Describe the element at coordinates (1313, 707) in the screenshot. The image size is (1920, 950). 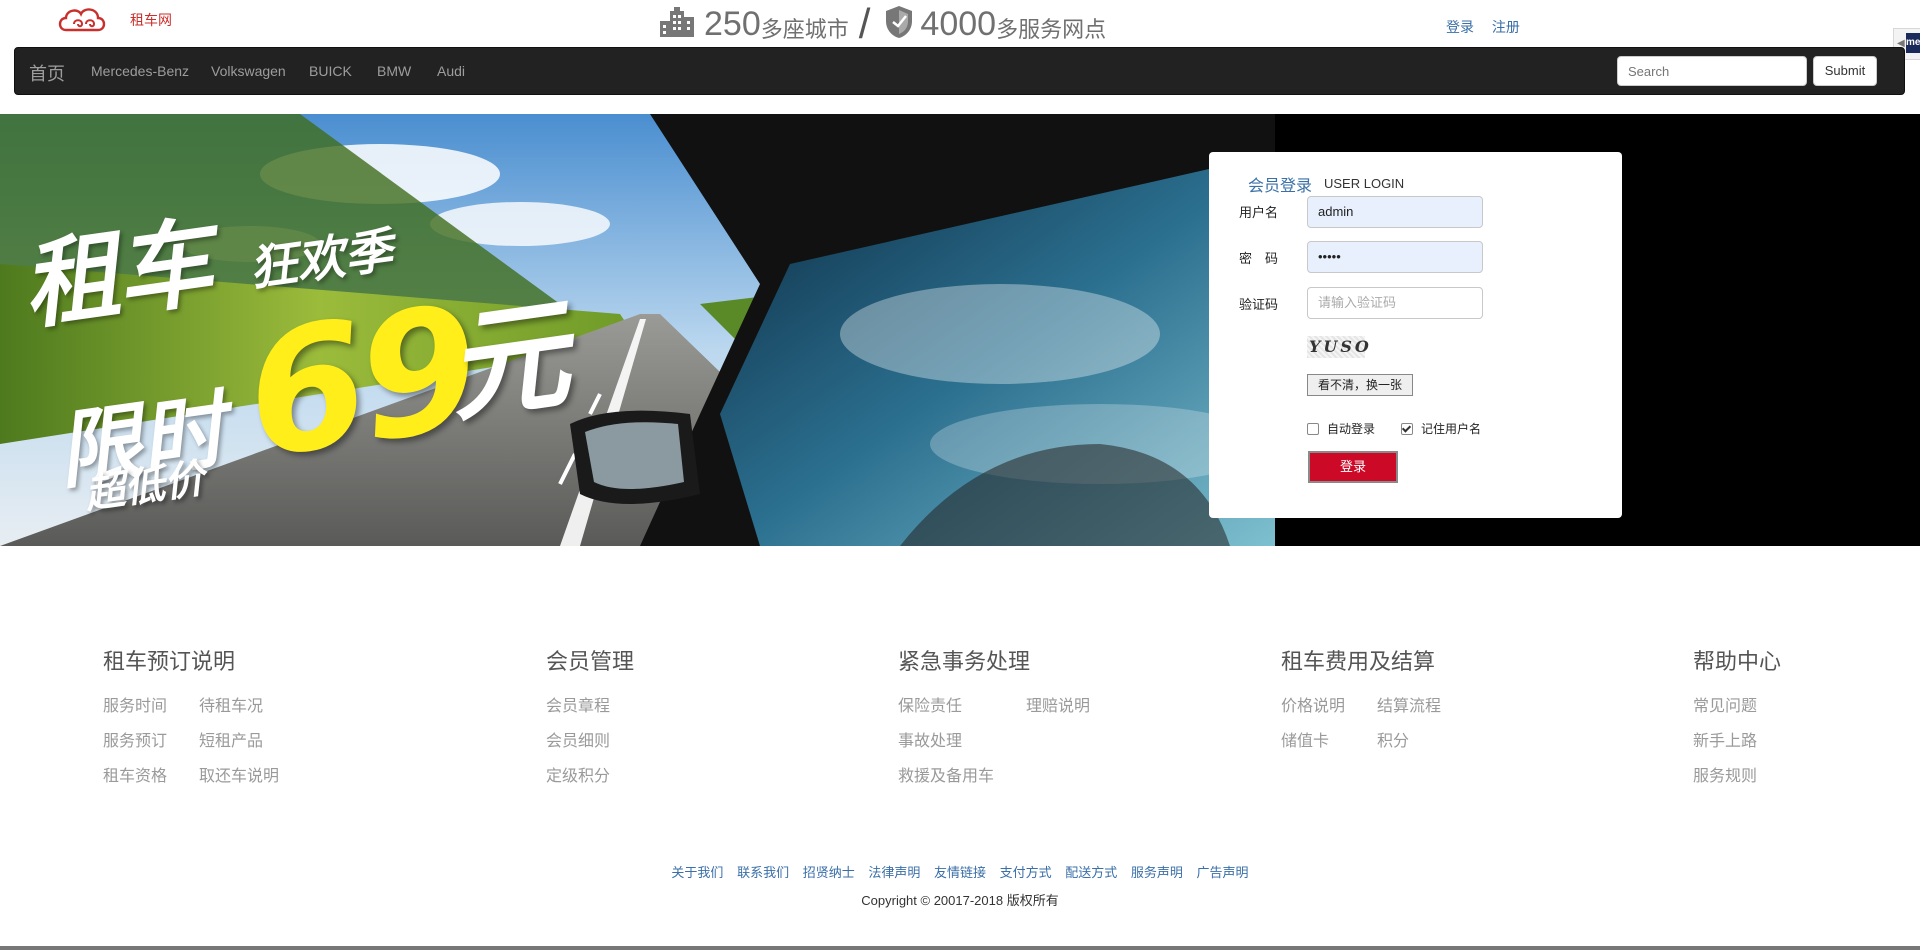
I see `footer-link: 价格说明` at that location.